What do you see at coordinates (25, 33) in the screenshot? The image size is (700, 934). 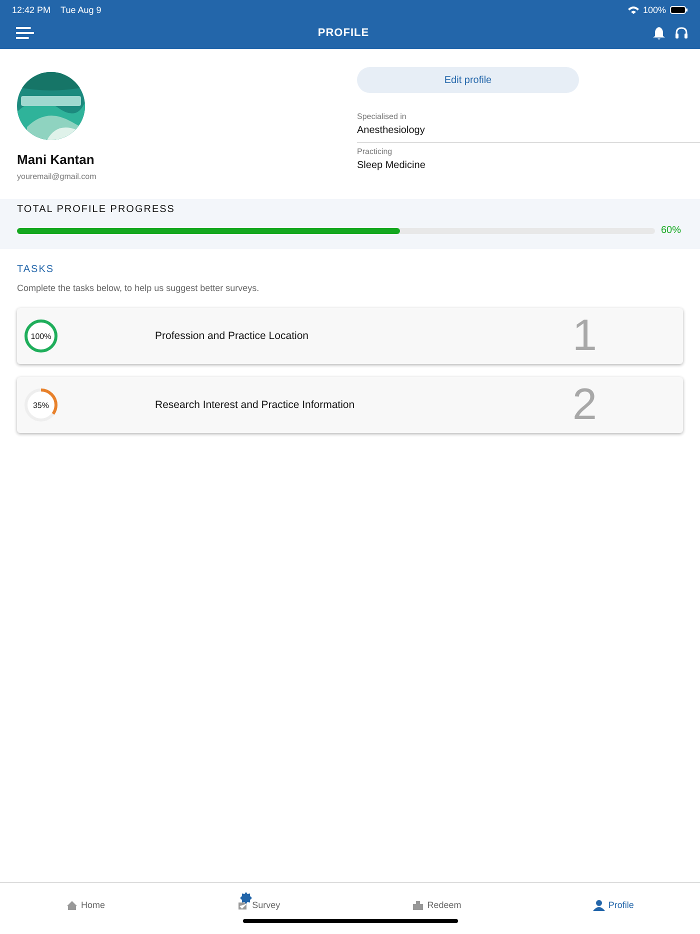 I see `menu-icon` at bounding box center [25, 33].